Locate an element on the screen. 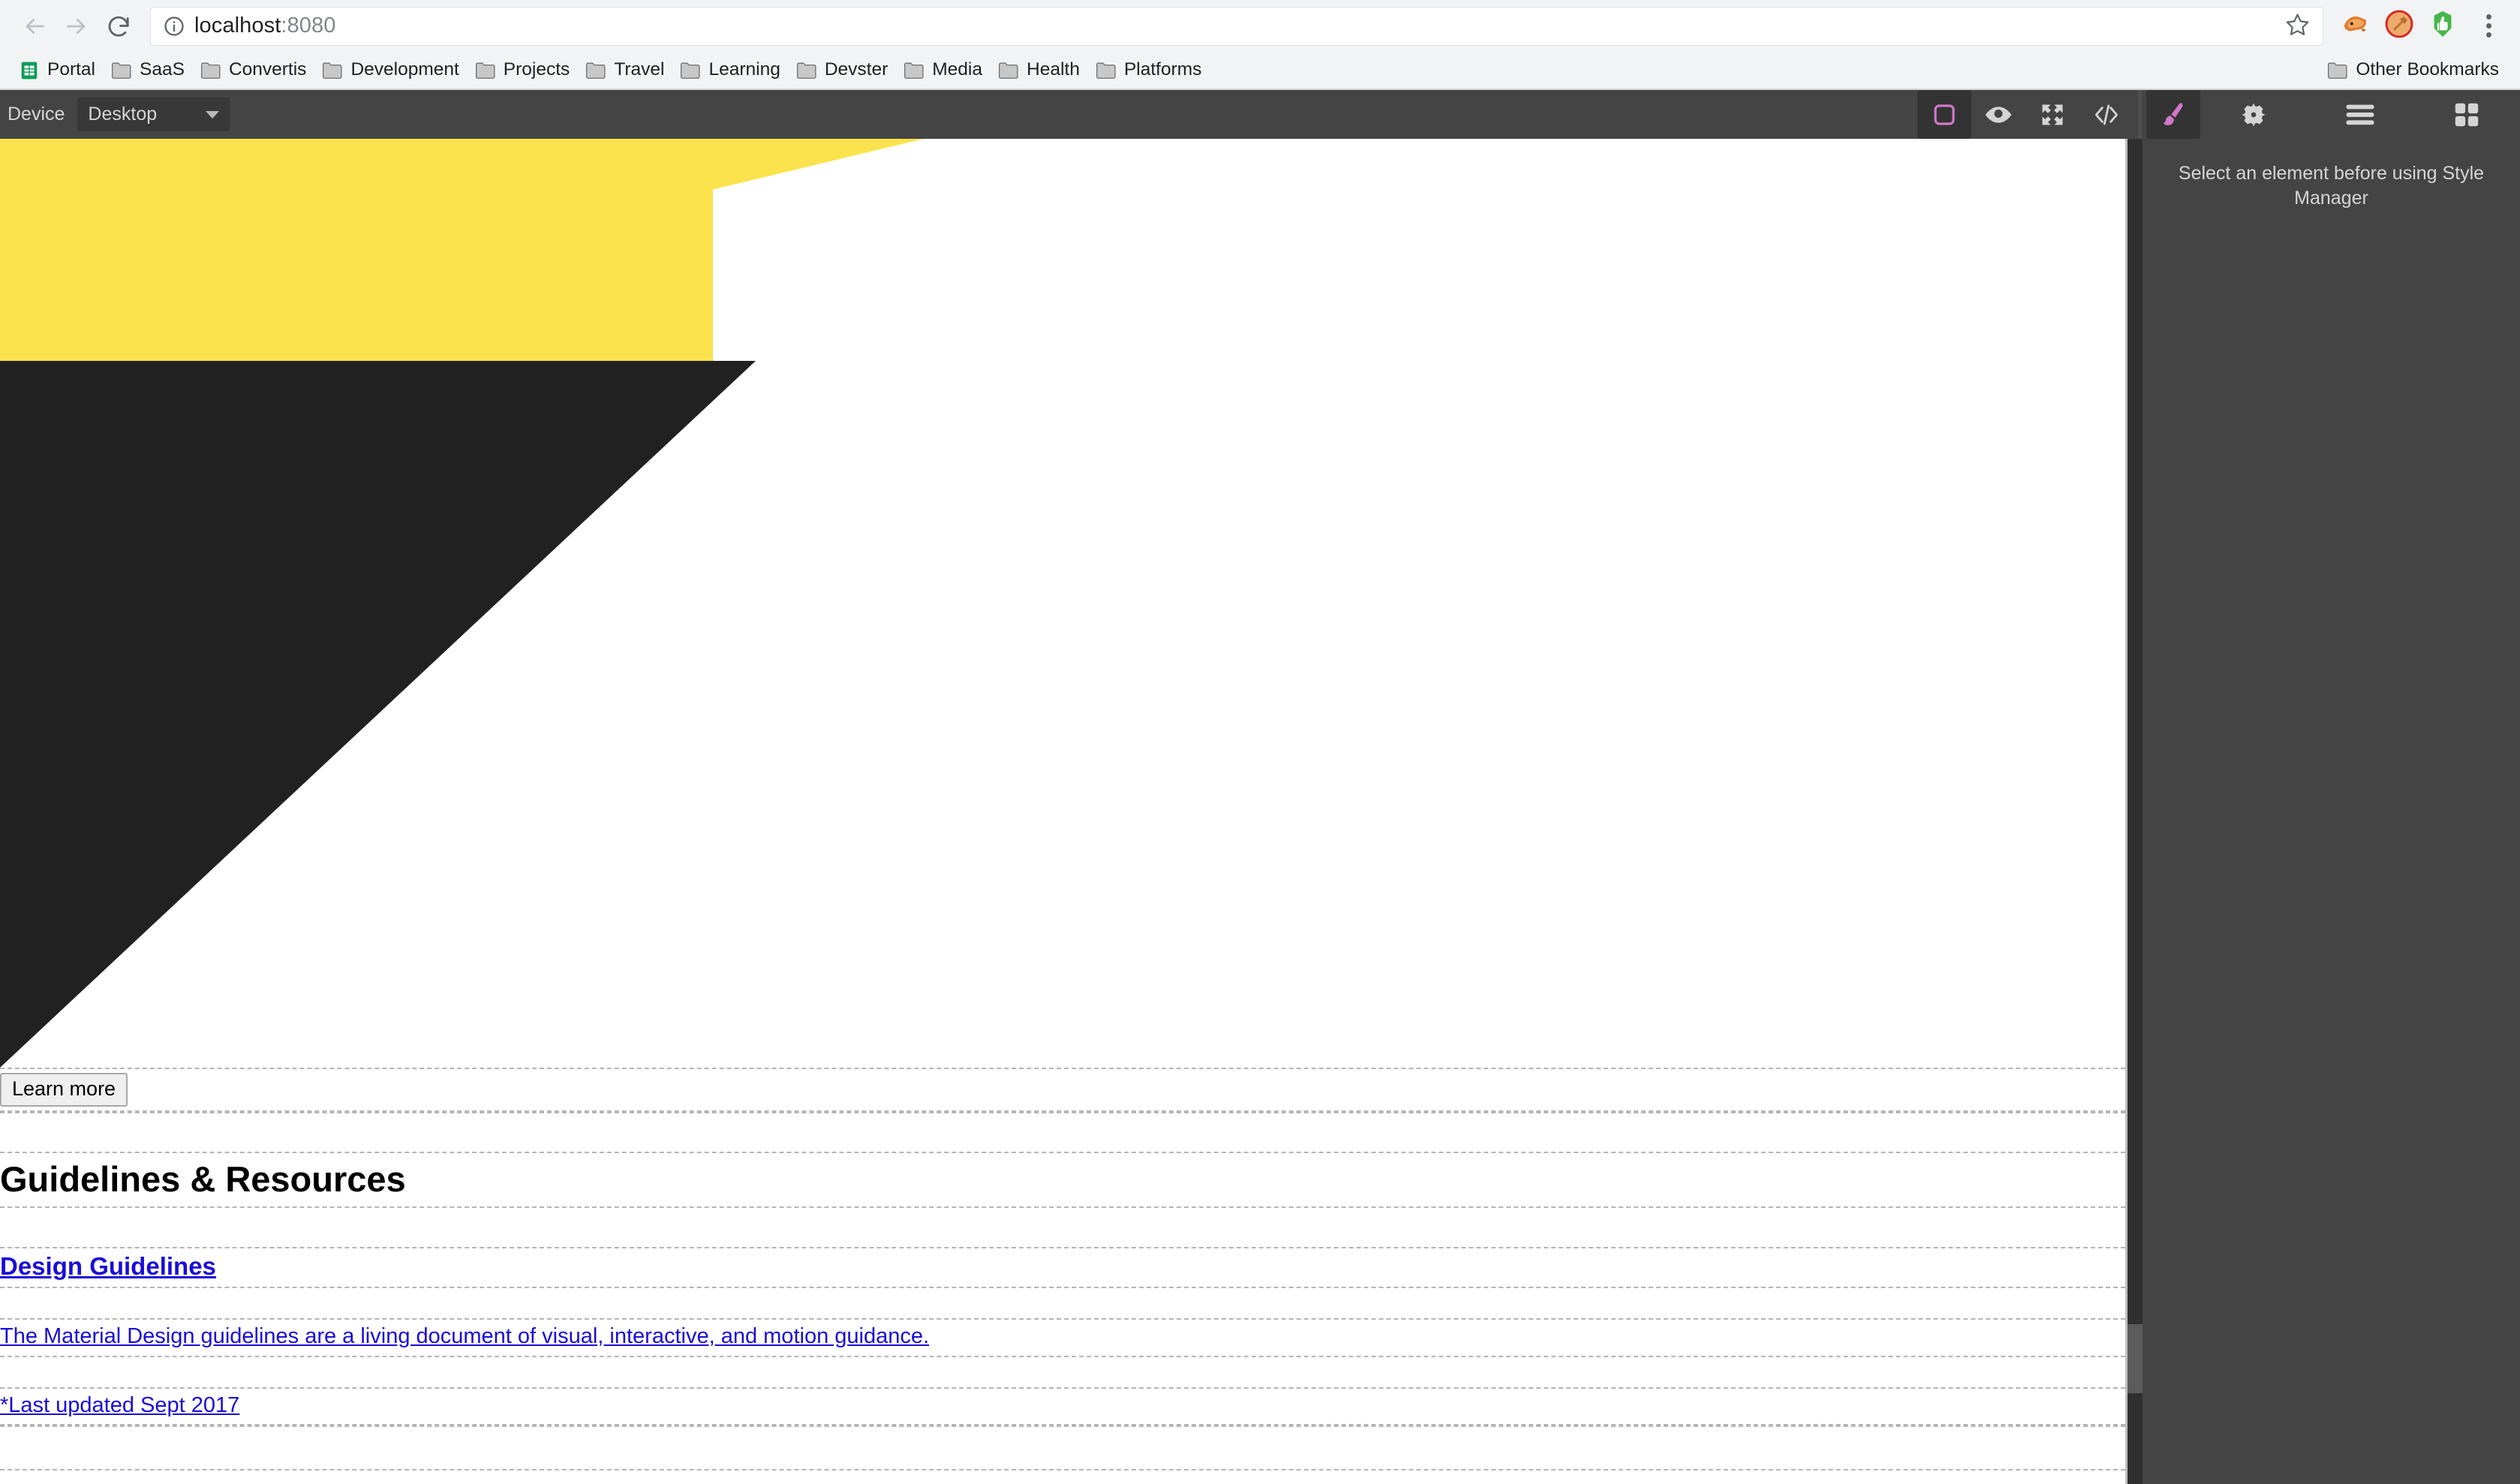 This screenshot has width=2520, height=1484. forward-button is located at coordinates (77, 26).